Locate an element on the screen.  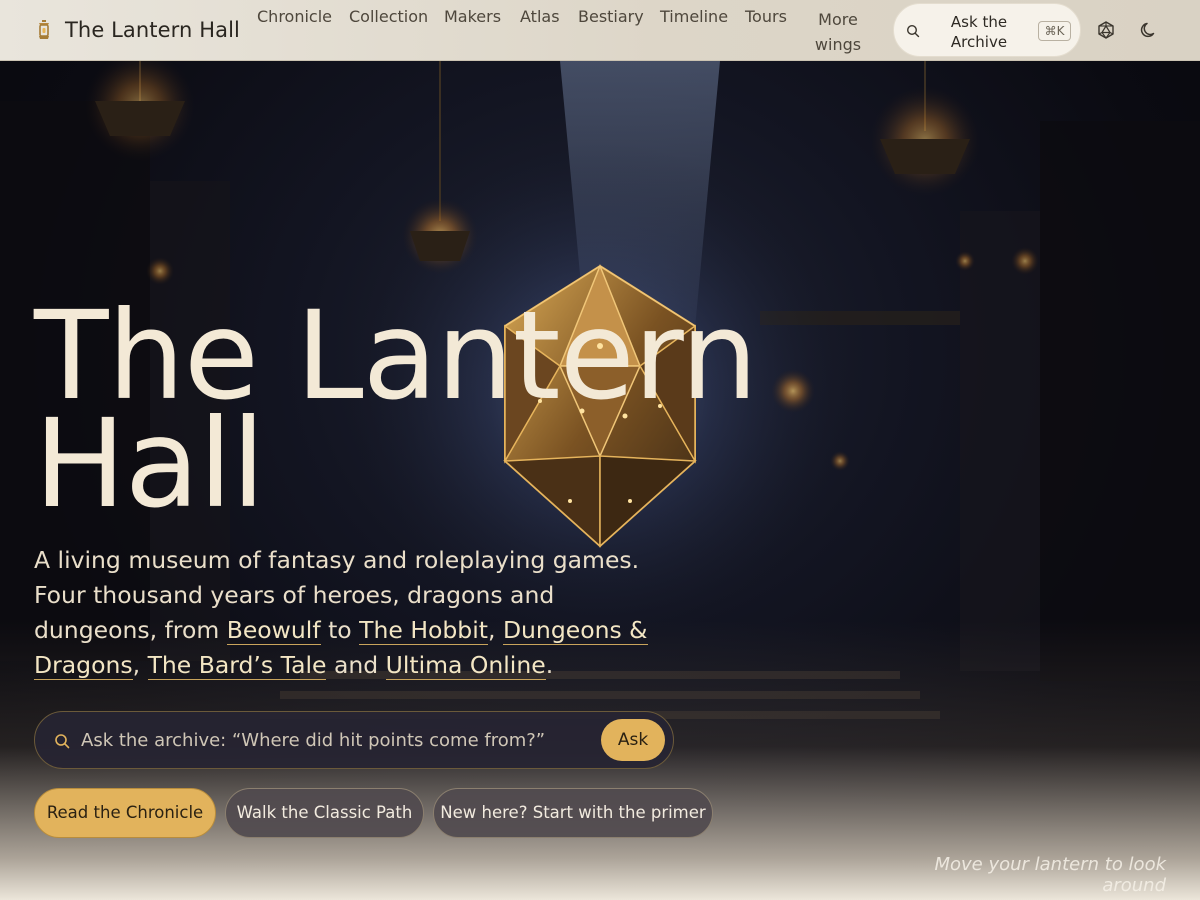
nav-timeline: Timeline is located at coordinates (694, 17).